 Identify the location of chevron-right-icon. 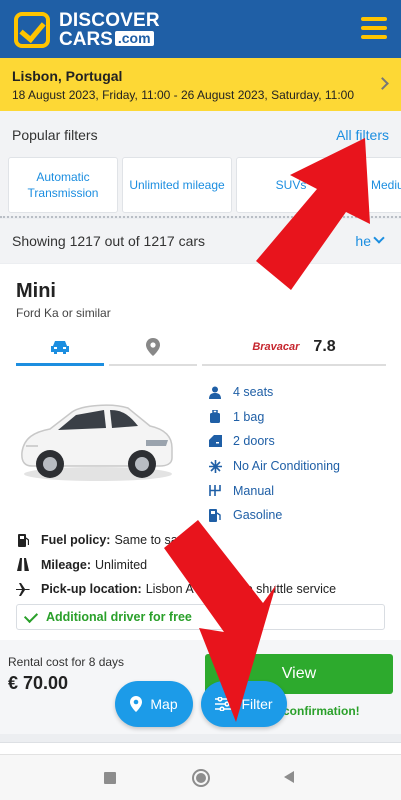
(382, 83).